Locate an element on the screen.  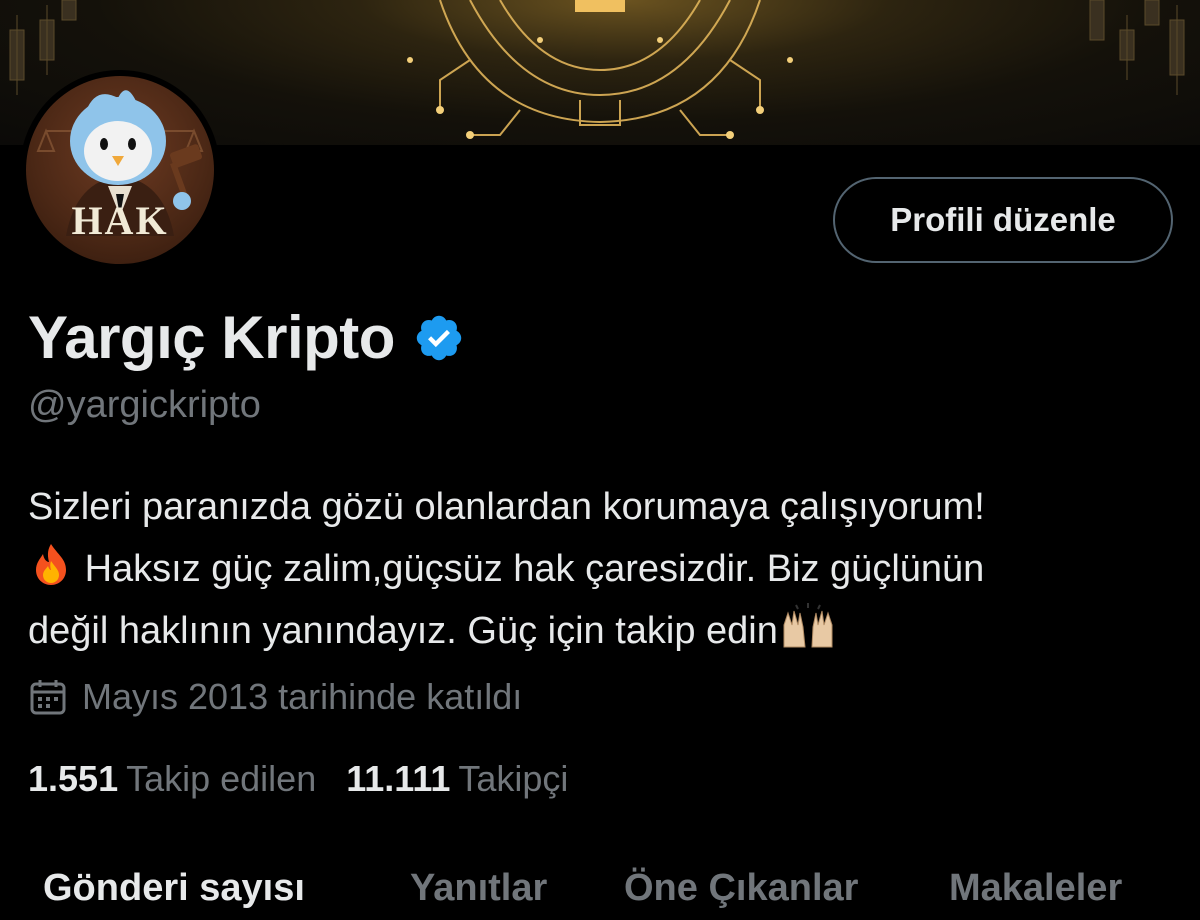
tab-posts: Gönderi sayısı is located at coordinates (174, 888).